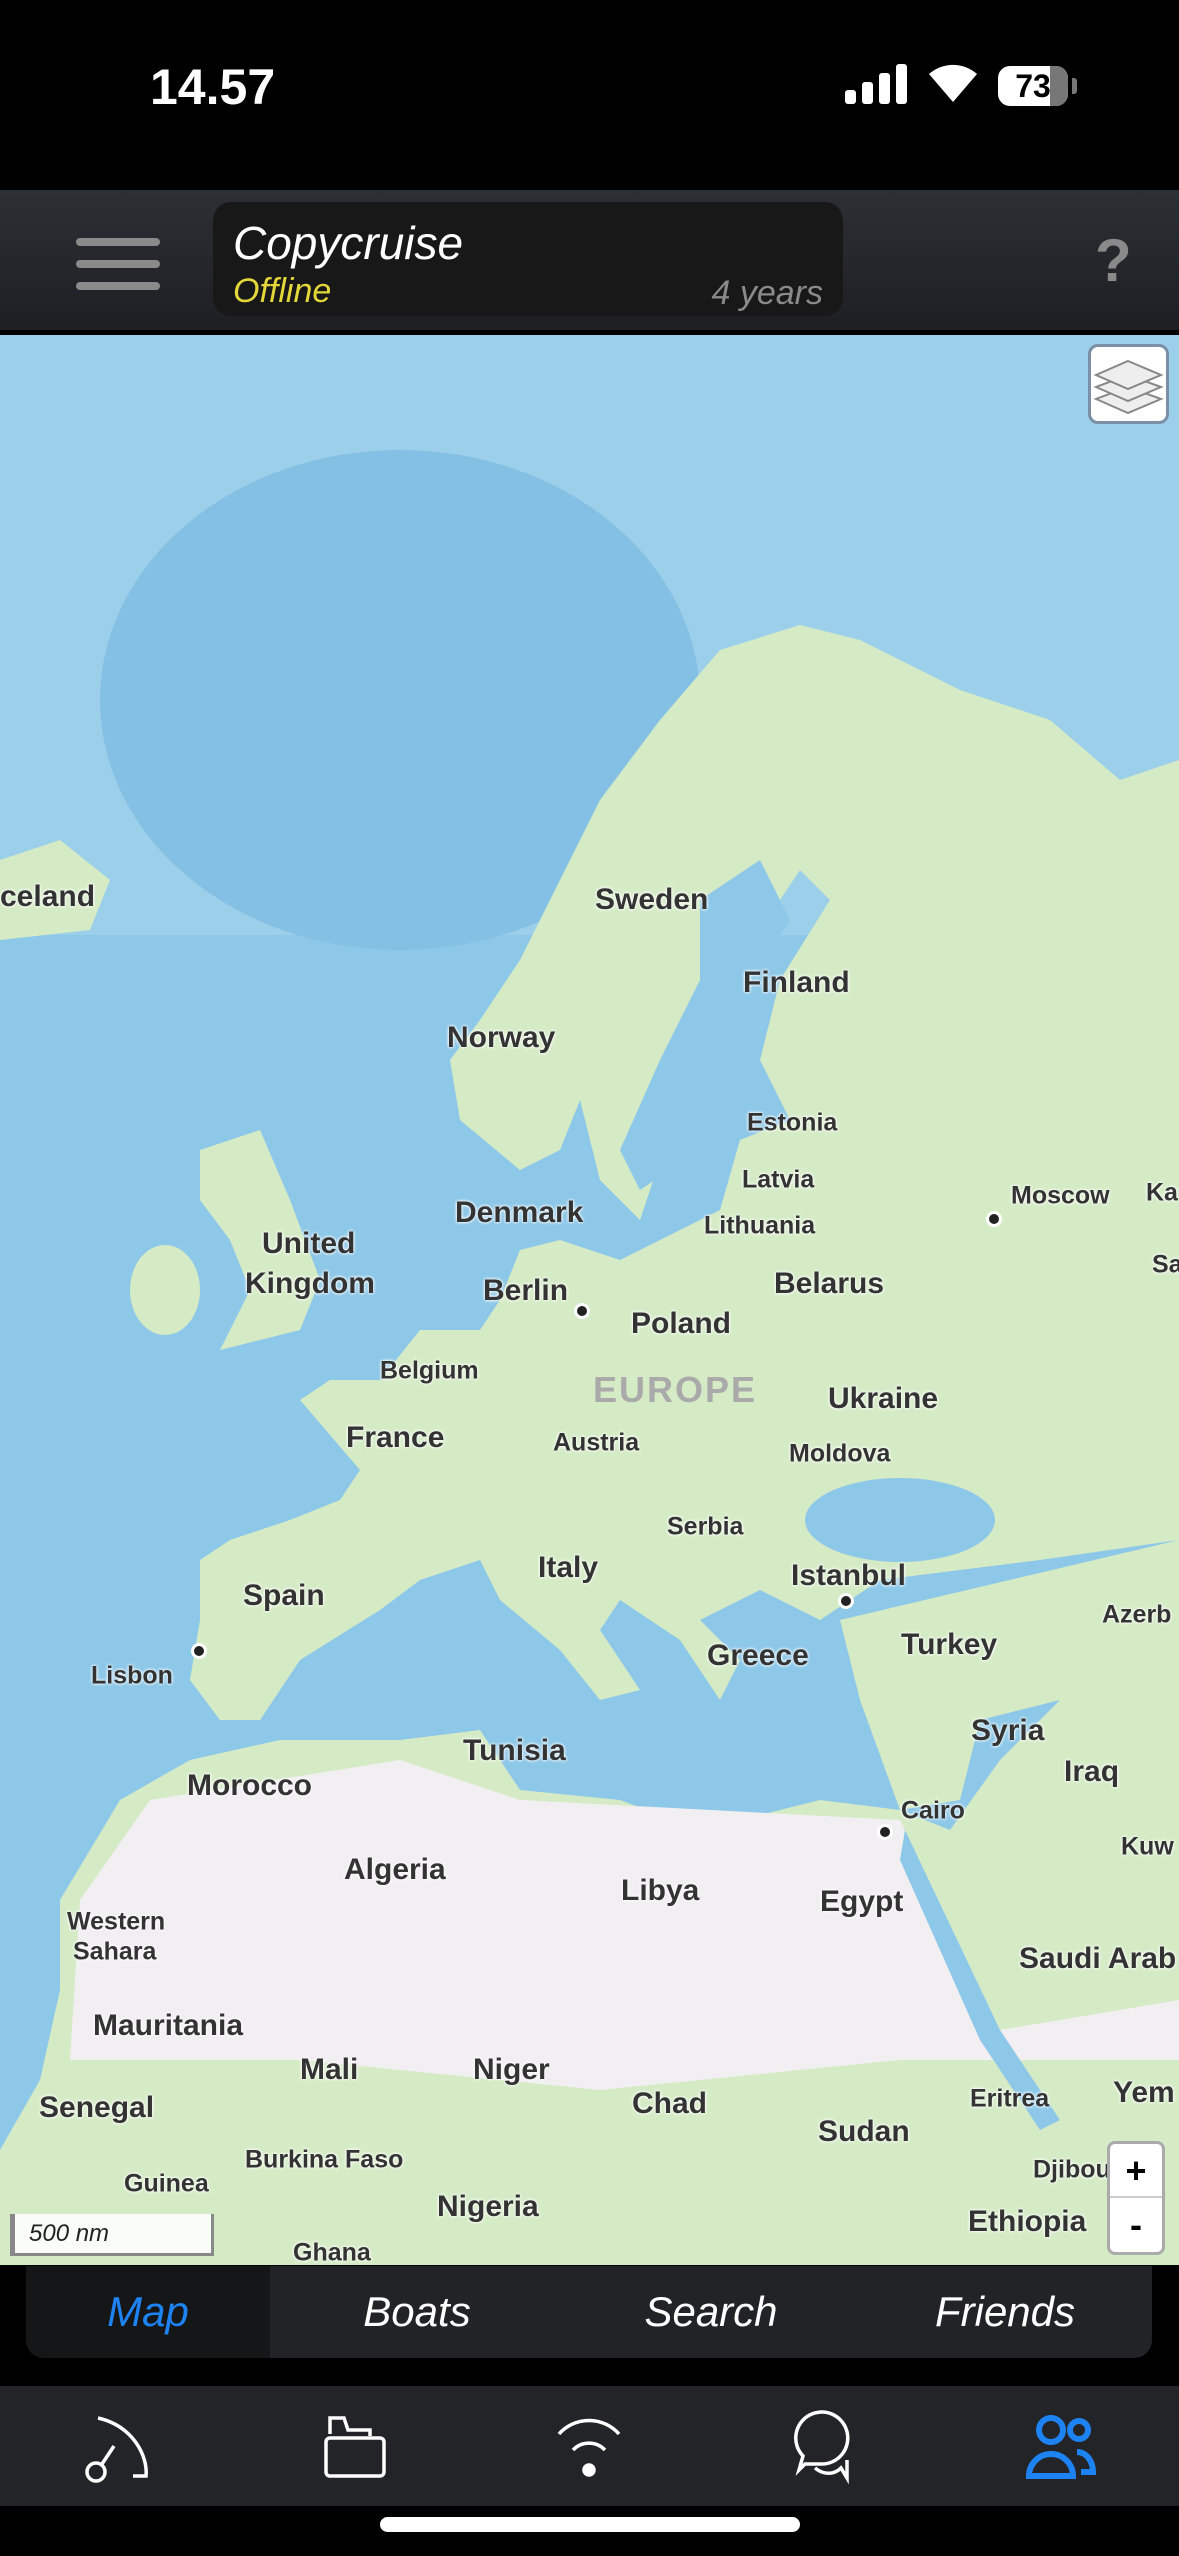  I want to click on map-label: Finland, so click(796, 982).